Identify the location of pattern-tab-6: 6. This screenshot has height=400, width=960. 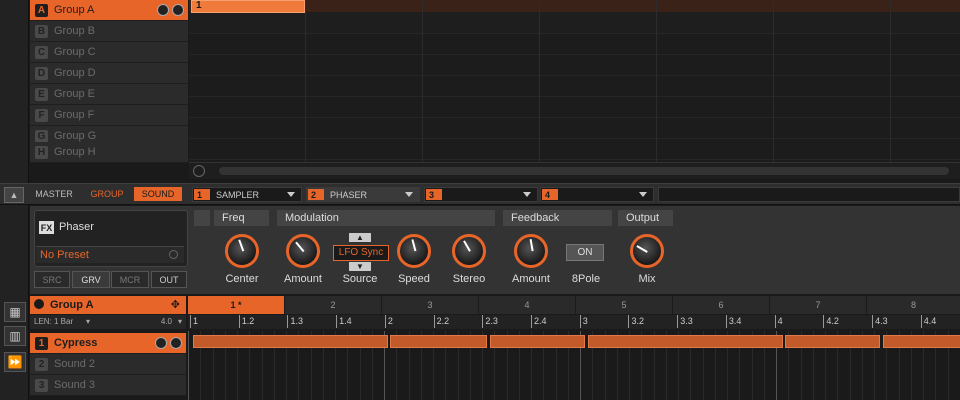
(721, 305).